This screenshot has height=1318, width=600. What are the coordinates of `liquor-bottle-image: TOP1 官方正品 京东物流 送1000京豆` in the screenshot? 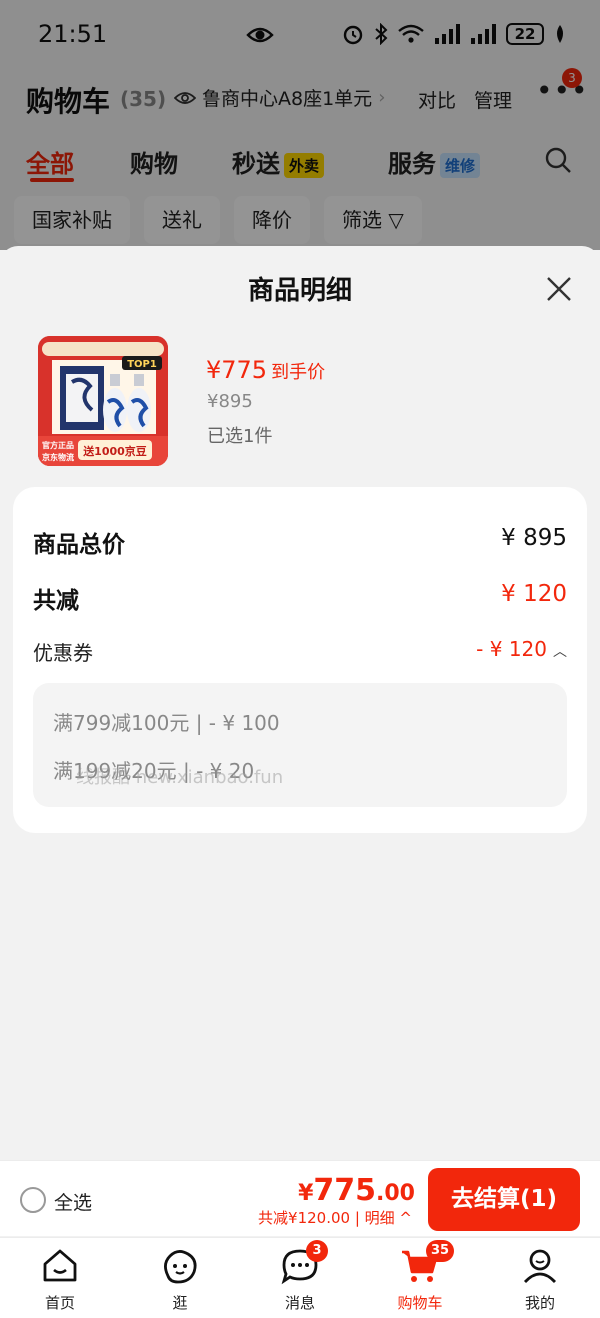 It's located at (103, 401).